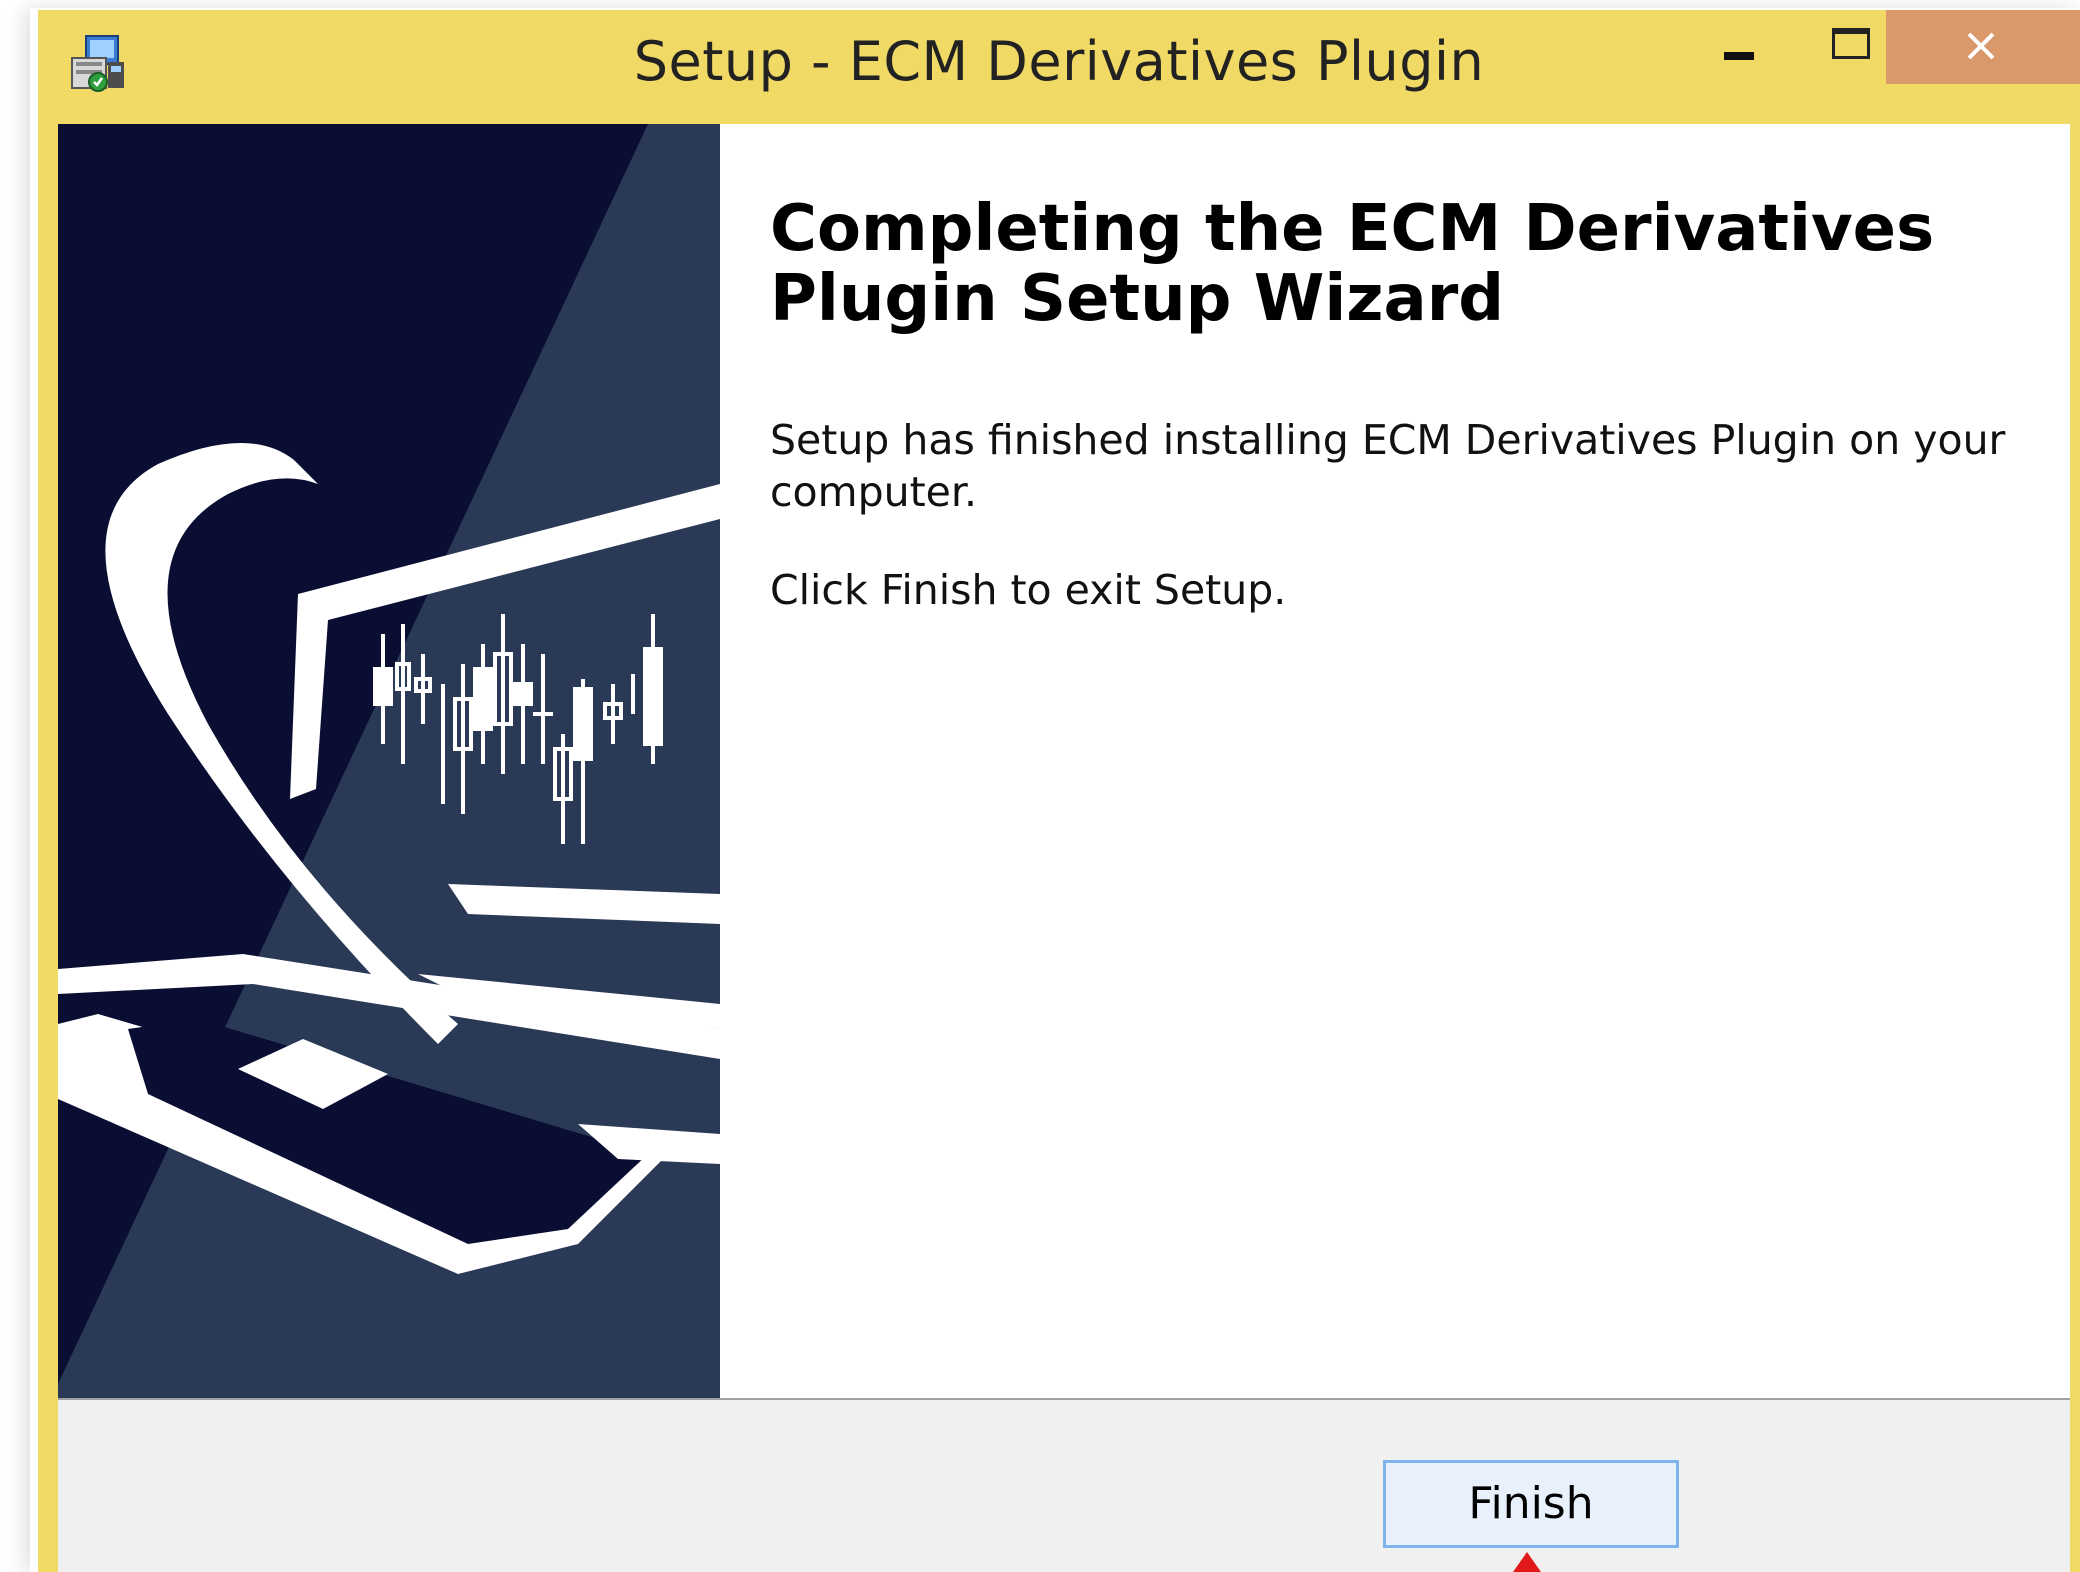 The height and width of the screenshot is (1572, 2080). What do you see at coordinates (1527, 1562) in the screenshot?
I see `pointer-arrow-icon` at bounding box center [1527, 1562].